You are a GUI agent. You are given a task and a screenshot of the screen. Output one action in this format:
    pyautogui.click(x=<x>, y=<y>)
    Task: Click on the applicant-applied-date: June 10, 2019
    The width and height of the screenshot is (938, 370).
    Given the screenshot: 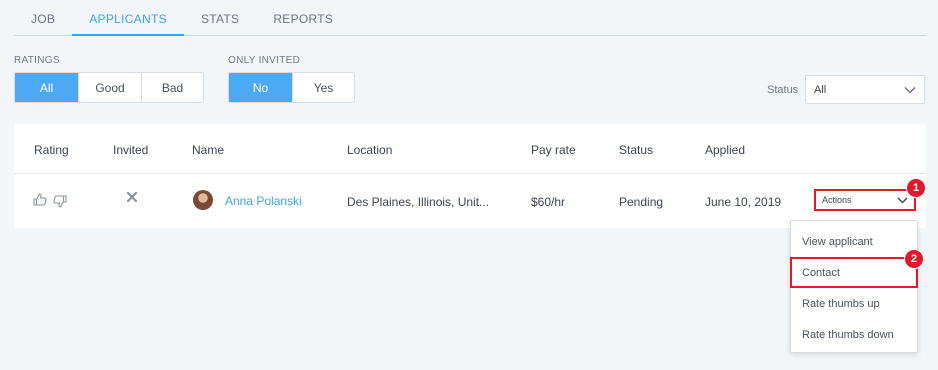 What is the action you would take?
    pyautogui.click(x=743, y=202)
    